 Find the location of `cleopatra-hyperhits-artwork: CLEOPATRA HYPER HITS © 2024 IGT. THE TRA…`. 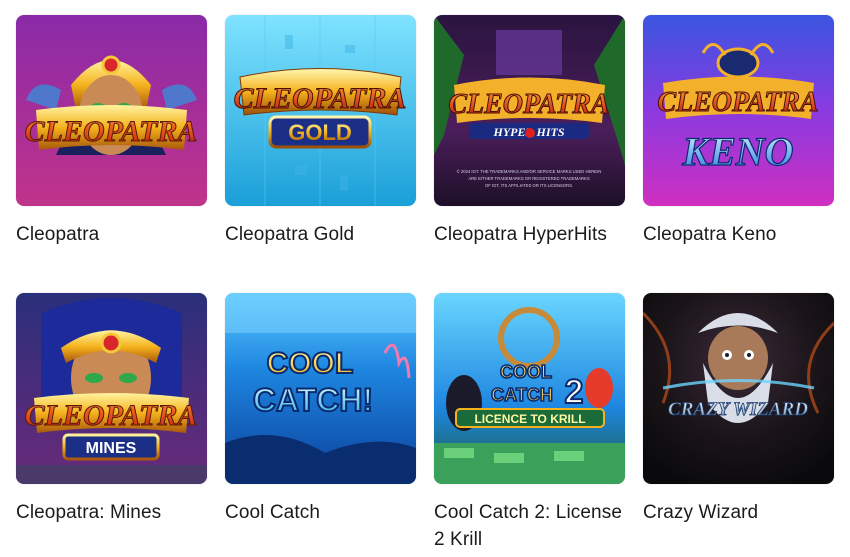

cleopatra-hyperhits-artwork: CLEOPATRA HYPER HITS © 2024 IGT. THE TRA… is located at coordinates (529, 110).